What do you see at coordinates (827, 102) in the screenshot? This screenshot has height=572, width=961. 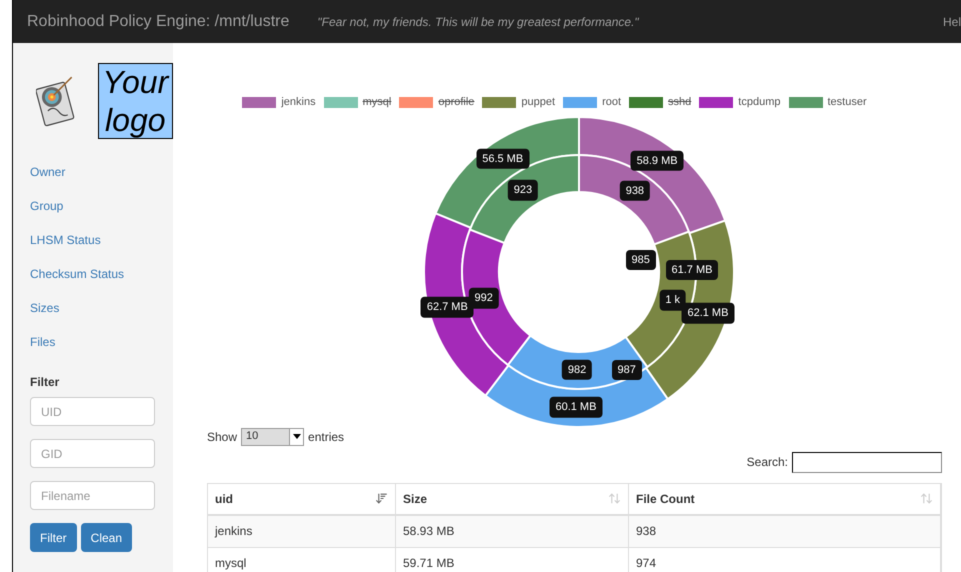 I see `legend-item: testuser` at bounding box center [827, 102].